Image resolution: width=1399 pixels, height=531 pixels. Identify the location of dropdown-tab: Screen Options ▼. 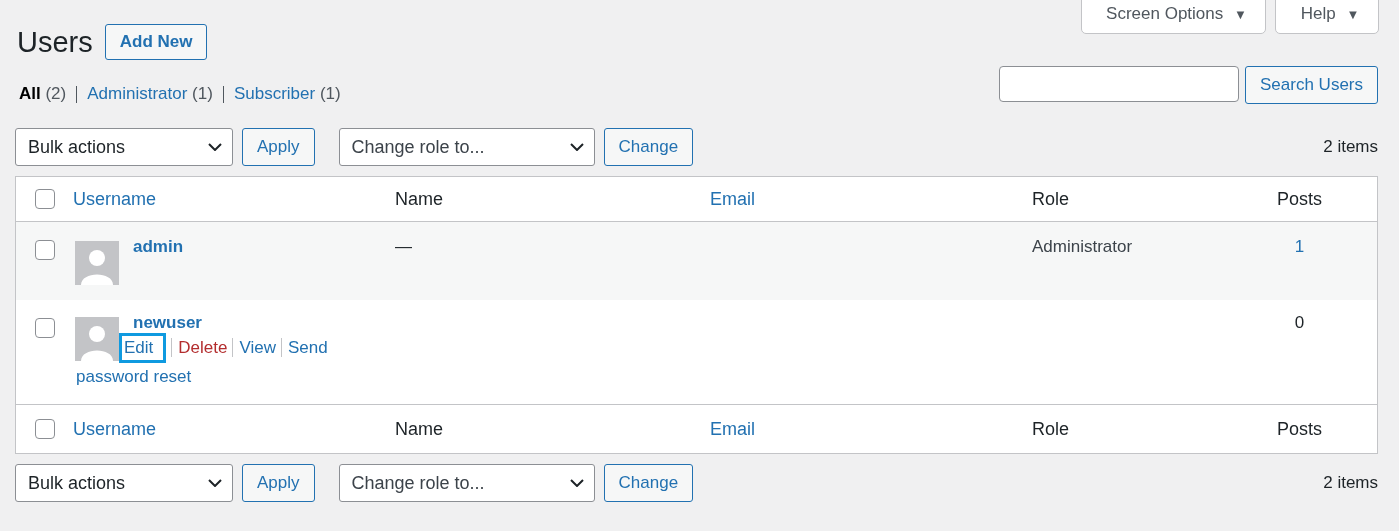
(1173, 17).